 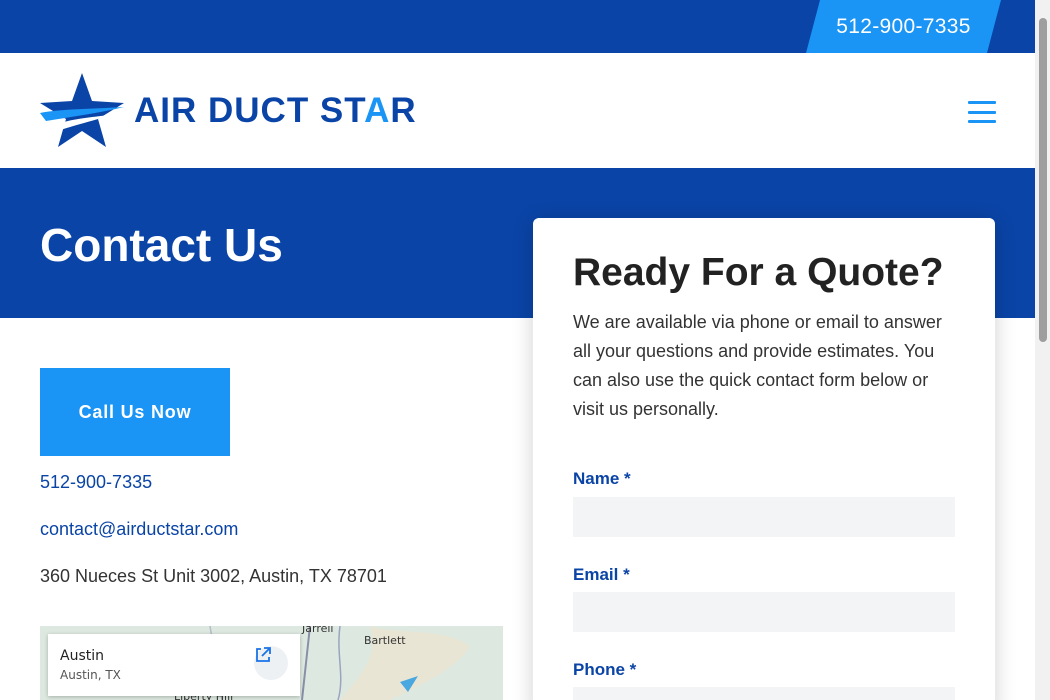 What do you see at coordinates (982, 112) in the screenshot?
I see `hamburger-icon` at bounding box center [982, 112].